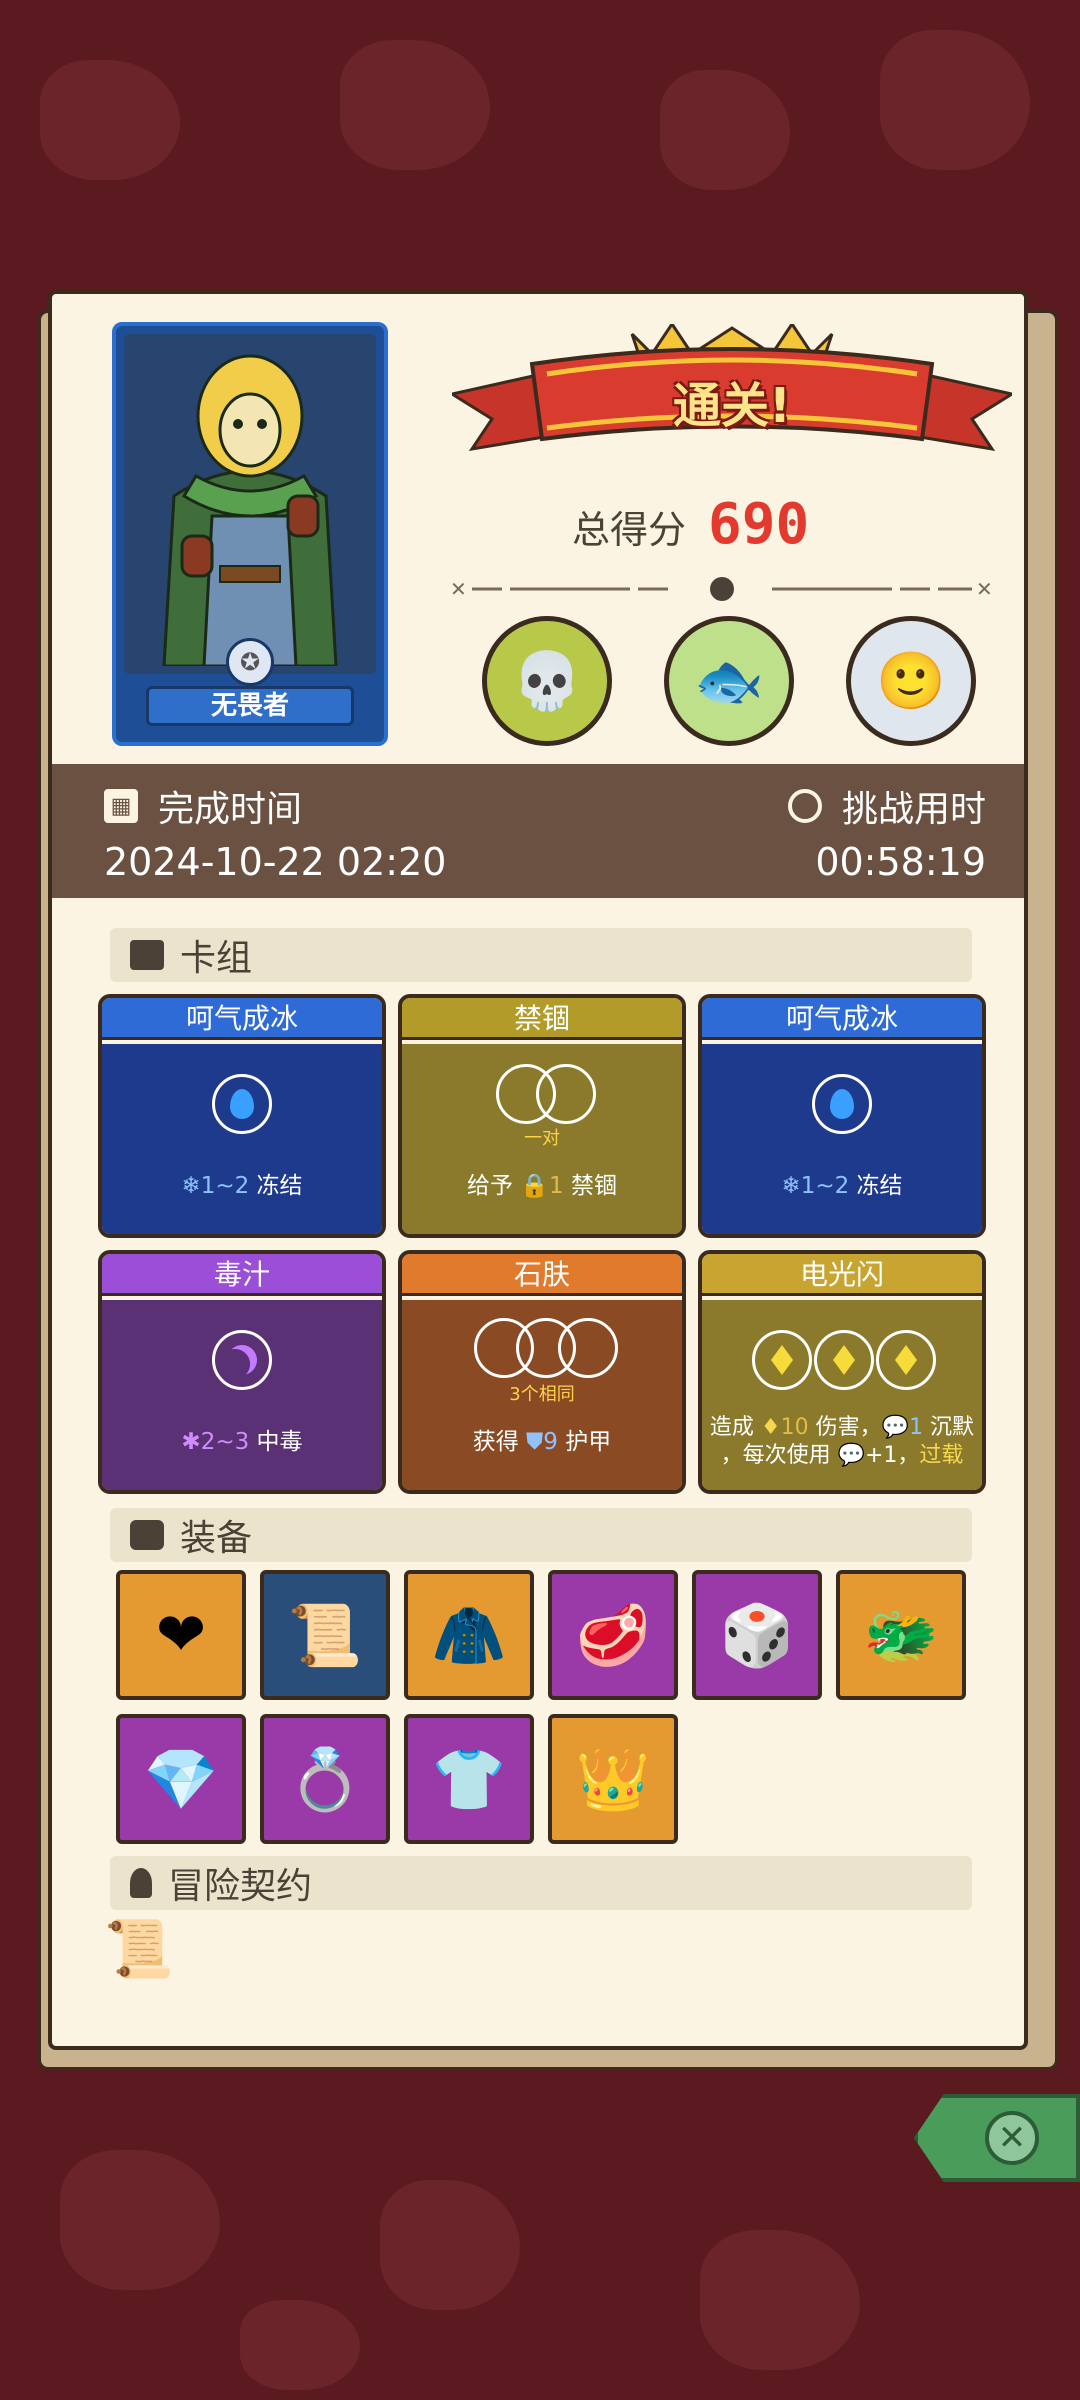 The width and height of the screenshot is (1080, 2400). I want to click on stopwatch-icon, so click(804, 806).